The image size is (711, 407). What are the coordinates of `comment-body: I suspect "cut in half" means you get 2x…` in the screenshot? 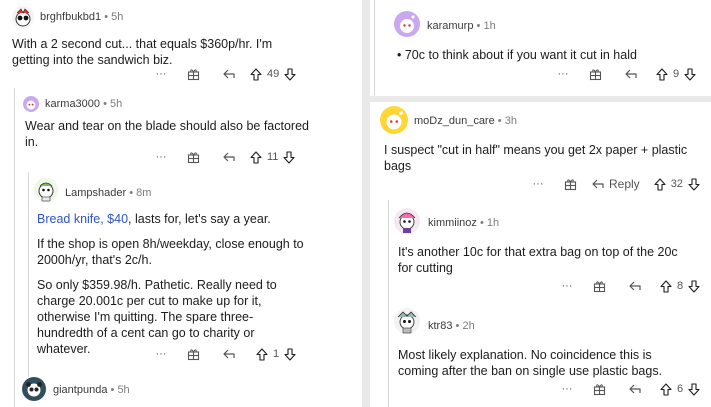 It's located at (546, 158).